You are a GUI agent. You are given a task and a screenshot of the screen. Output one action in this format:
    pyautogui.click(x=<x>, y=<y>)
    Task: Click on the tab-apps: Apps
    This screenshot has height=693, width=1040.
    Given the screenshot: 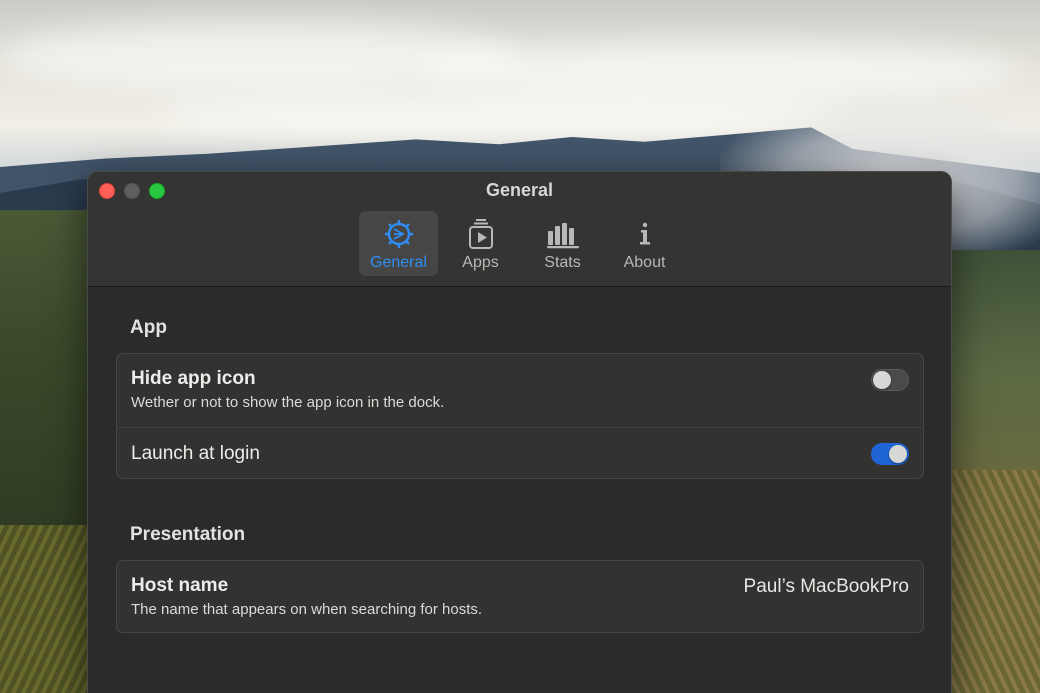 What is the action you would take?
    pyautogui.click(x=480, y=243)
    